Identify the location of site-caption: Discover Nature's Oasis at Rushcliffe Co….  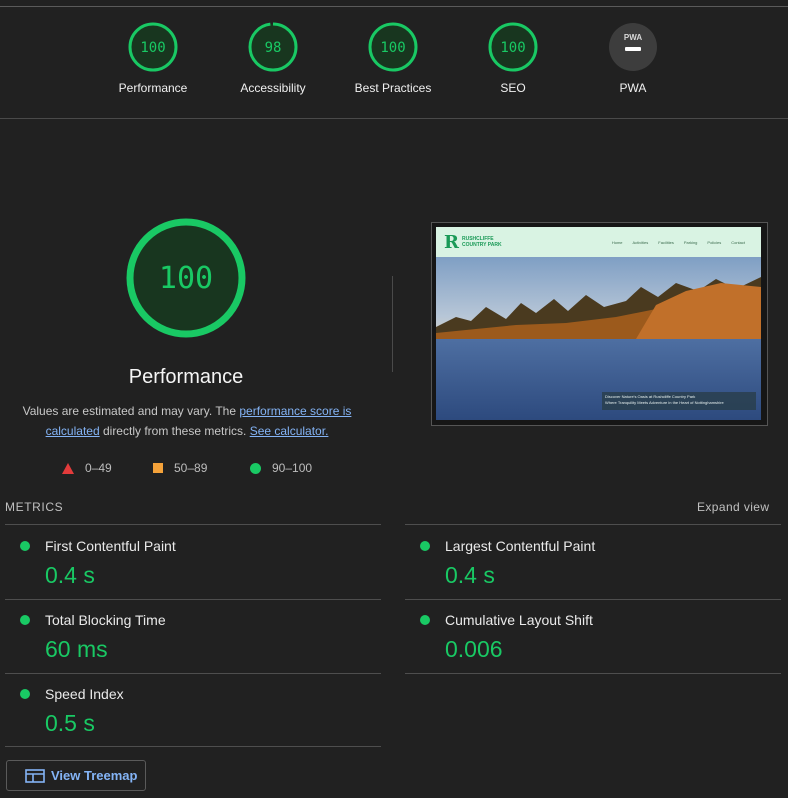
(679, 401).